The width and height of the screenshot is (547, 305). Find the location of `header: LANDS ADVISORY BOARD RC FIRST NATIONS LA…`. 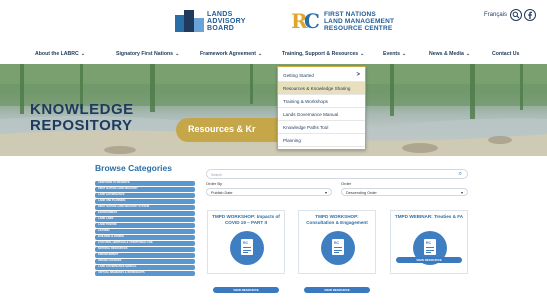

header: LANDS ADVISORY BOARD RC FIRST NATIONS LA… is located at coordinates (273, 22).